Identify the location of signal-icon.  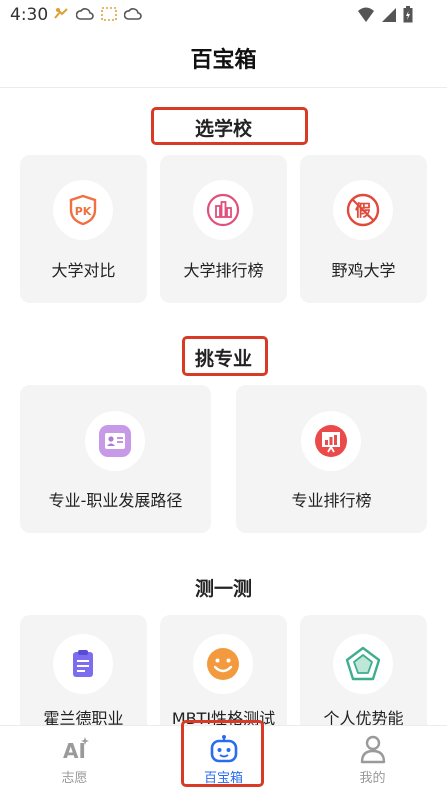
(389, 17).